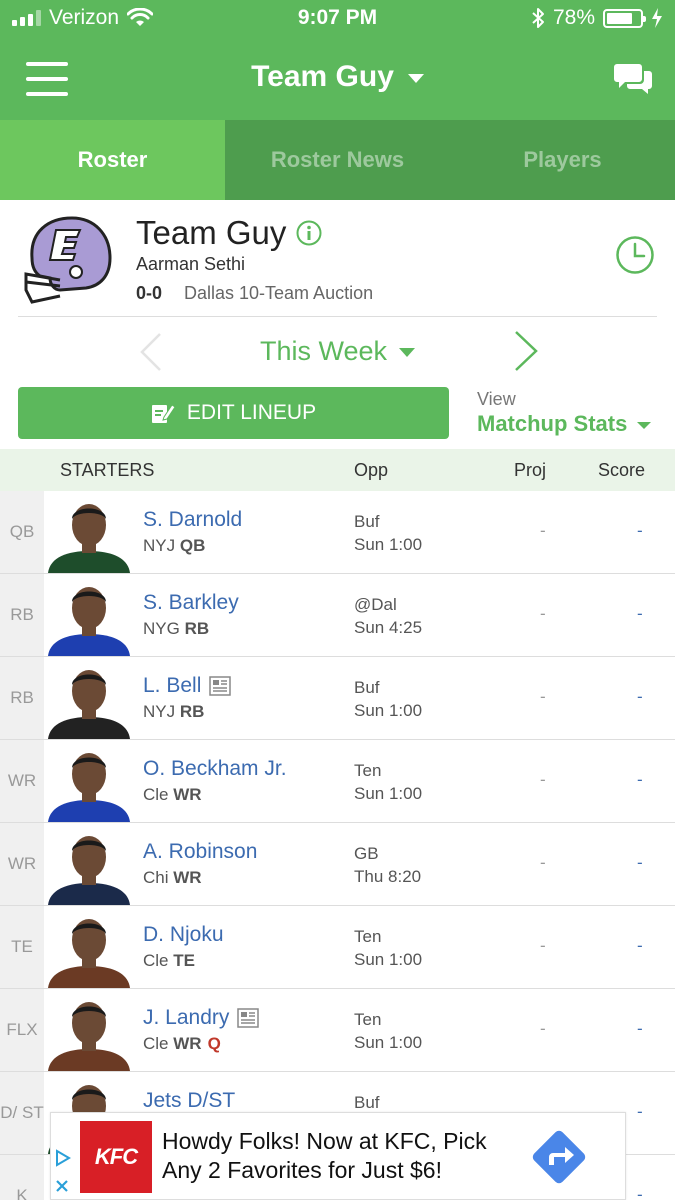  Describe the element at coordinates (388, 627) in the screenshot. I see `game-time: Sun 4:25` at that location.